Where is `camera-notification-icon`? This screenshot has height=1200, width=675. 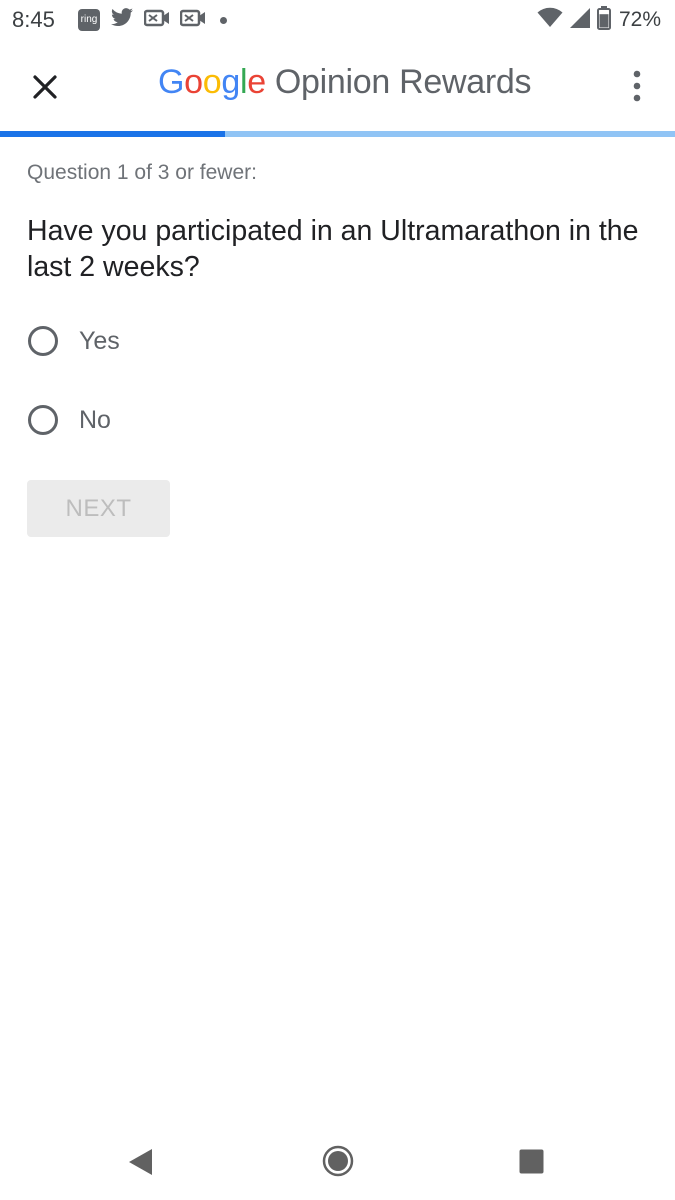
camera-notification-icon is located at coordinates (156, 20).